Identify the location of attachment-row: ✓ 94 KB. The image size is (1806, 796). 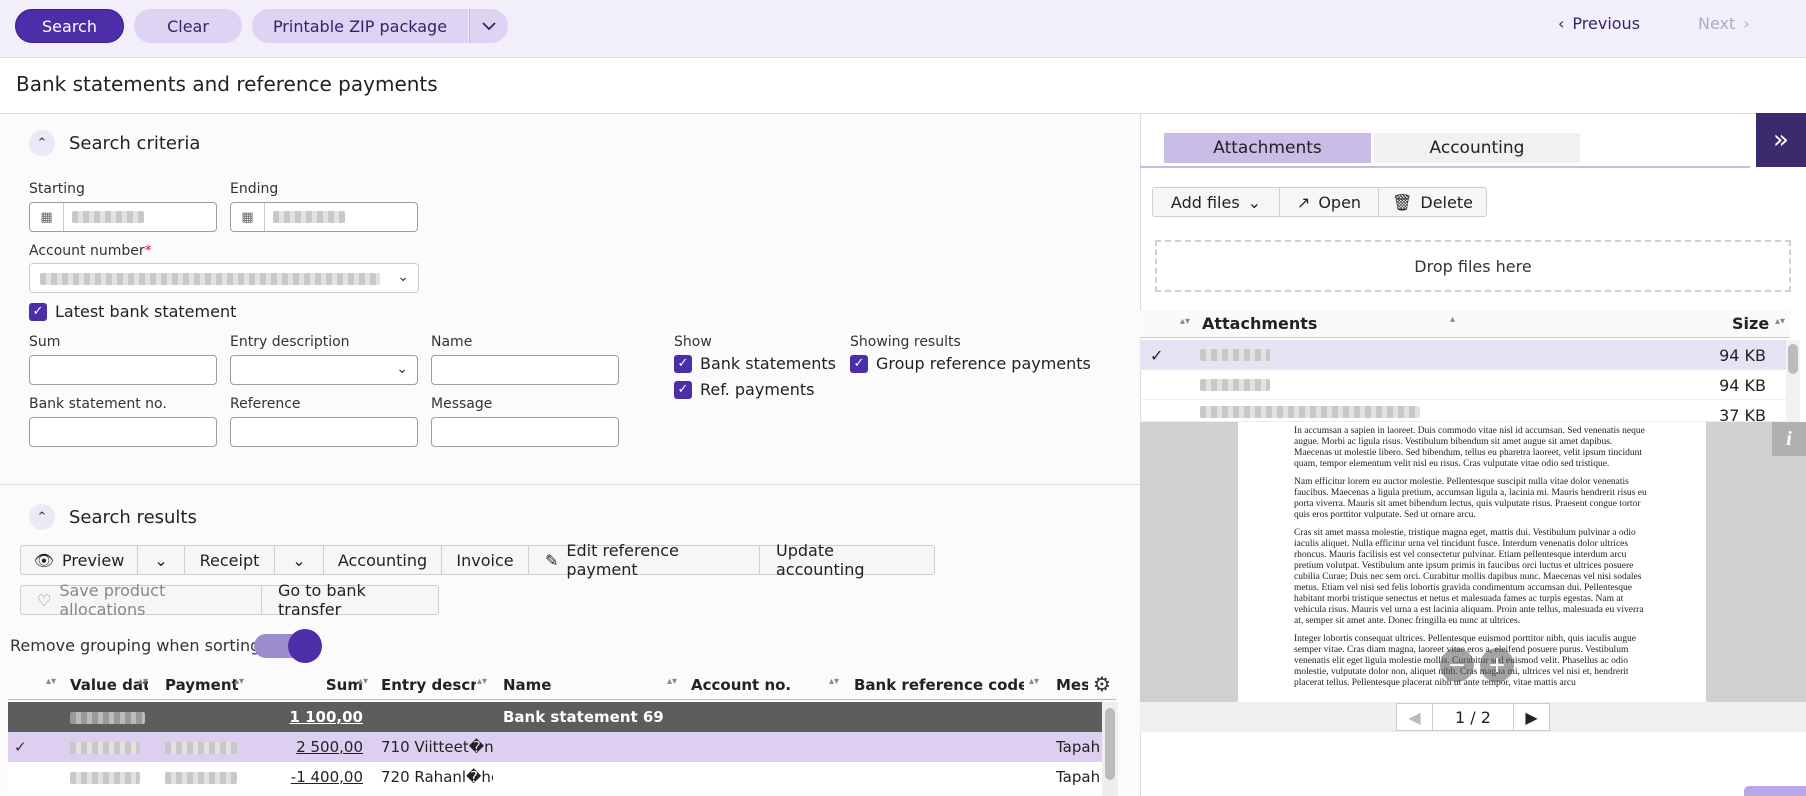
(1465, 355).